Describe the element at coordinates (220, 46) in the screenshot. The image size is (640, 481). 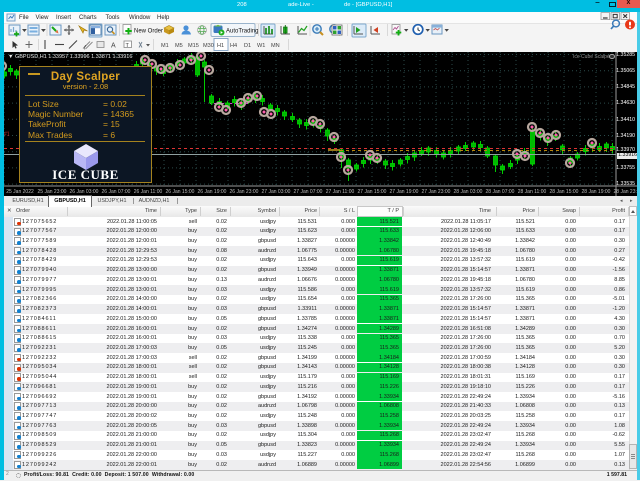
I see `svg-text: H1` at that location.